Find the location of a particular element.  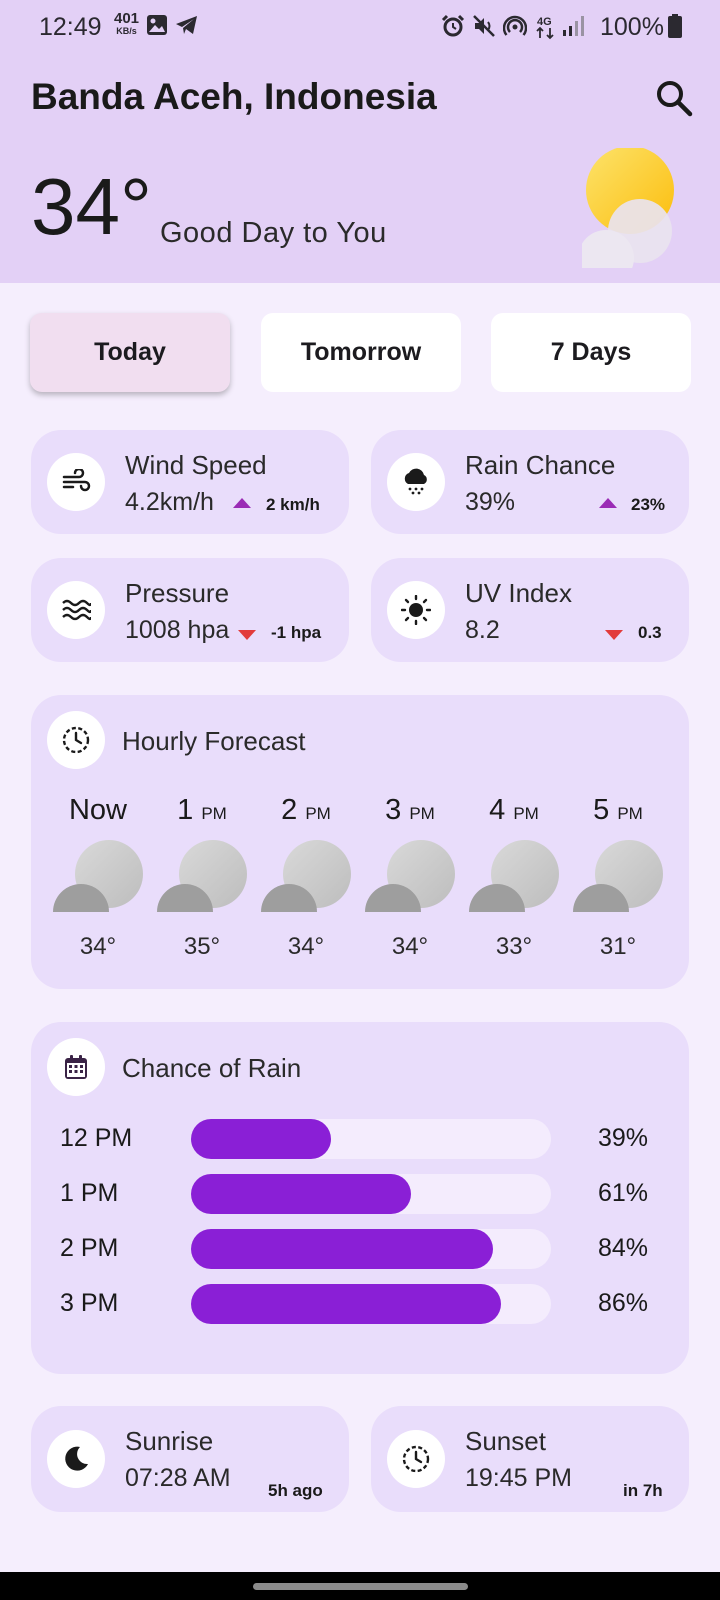

wind-speed-title: Wind Speed is located at coordinates (196, 465).